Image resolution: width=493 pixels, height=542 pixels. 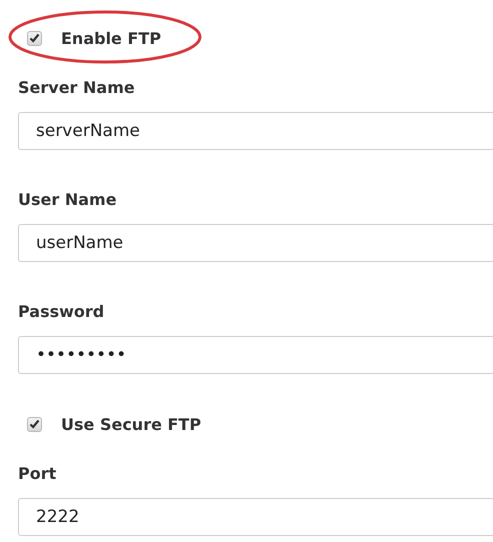 I want to click on checkbox-label: Enable FTP, so click(x=111, y=38).